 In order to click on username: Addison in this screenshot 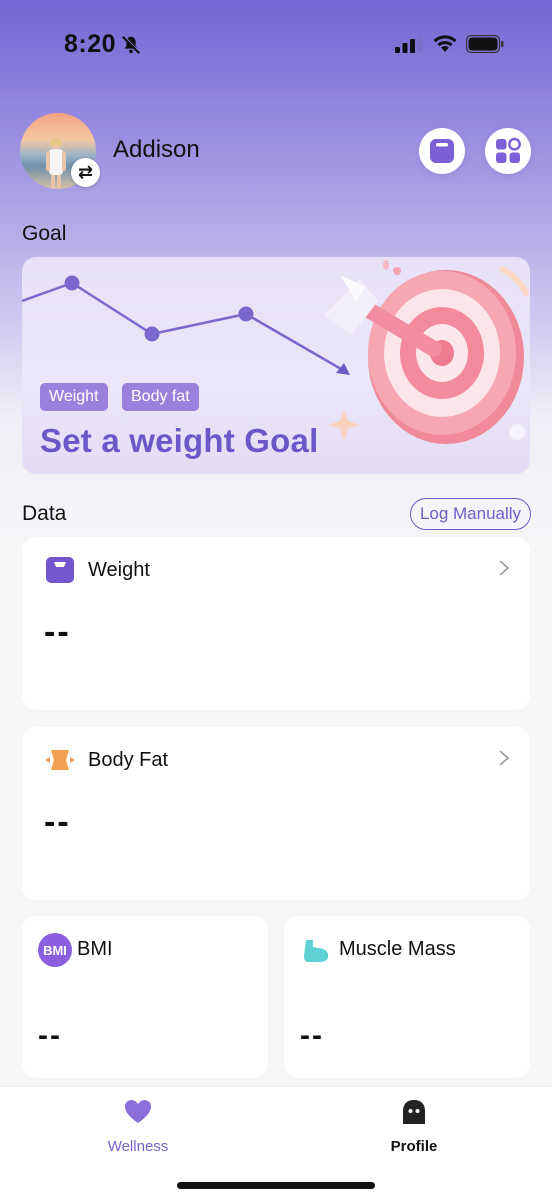, I will do `click(156, 149)`.